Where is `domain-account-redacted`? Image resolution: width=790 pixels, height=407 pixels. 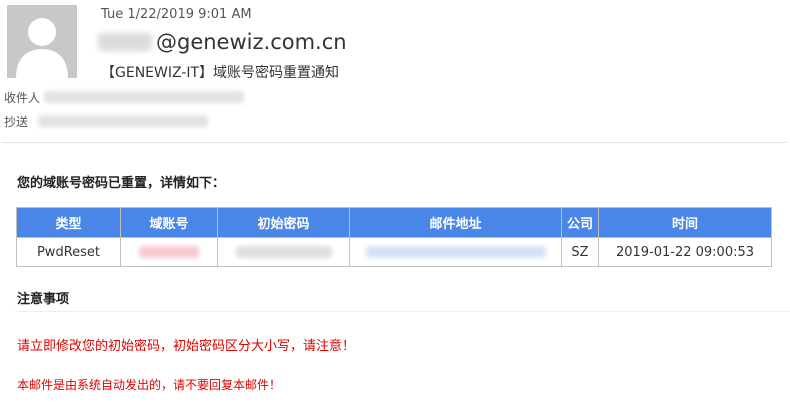 domain-account-redacted is located at coordinates (169, 252).